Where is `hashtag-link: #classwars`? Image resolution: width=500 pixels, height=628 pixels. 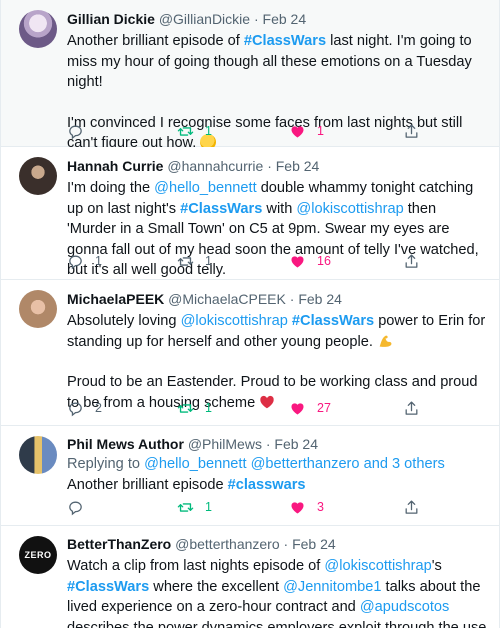 hashtag-link: #classwars is located at coordinates (267, 485).